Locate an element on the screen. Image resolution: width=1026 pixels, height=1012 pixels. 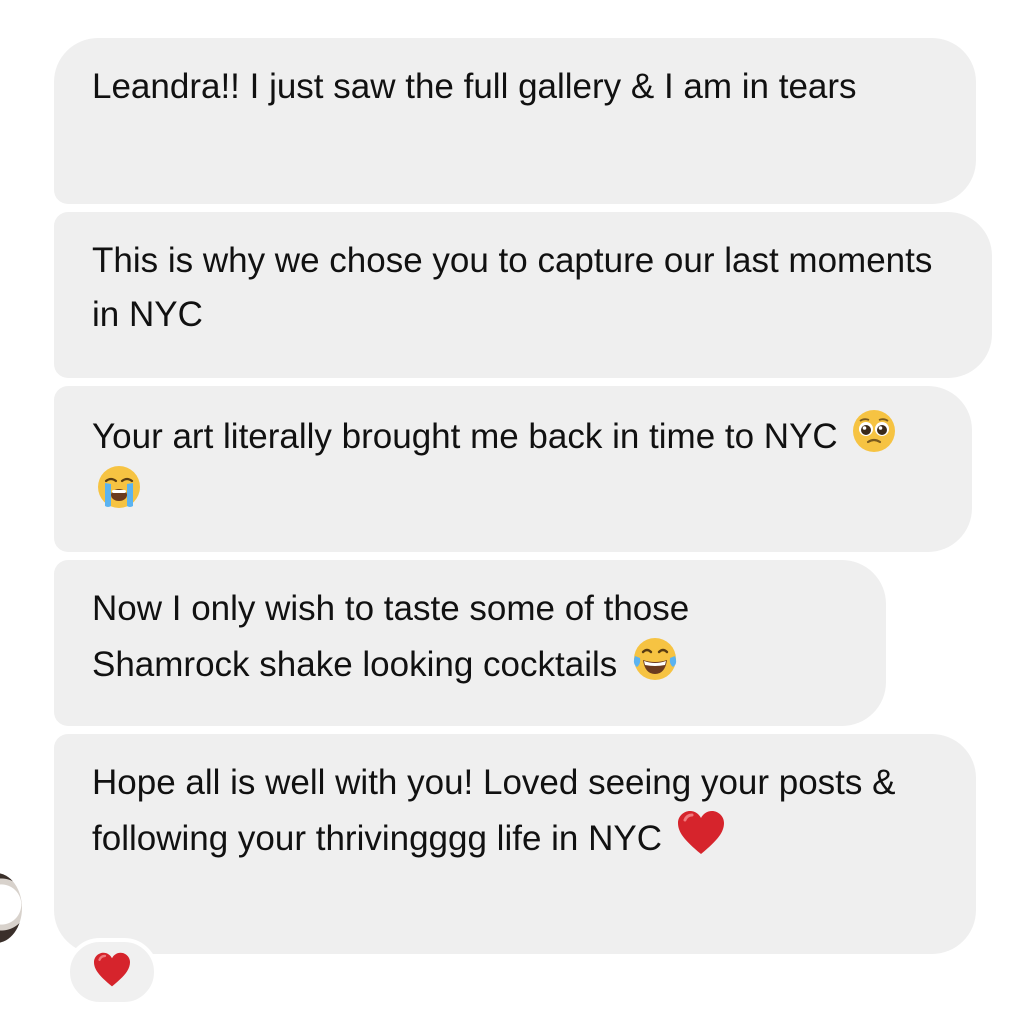
reaction-badge is located at coordinates (112, 972).